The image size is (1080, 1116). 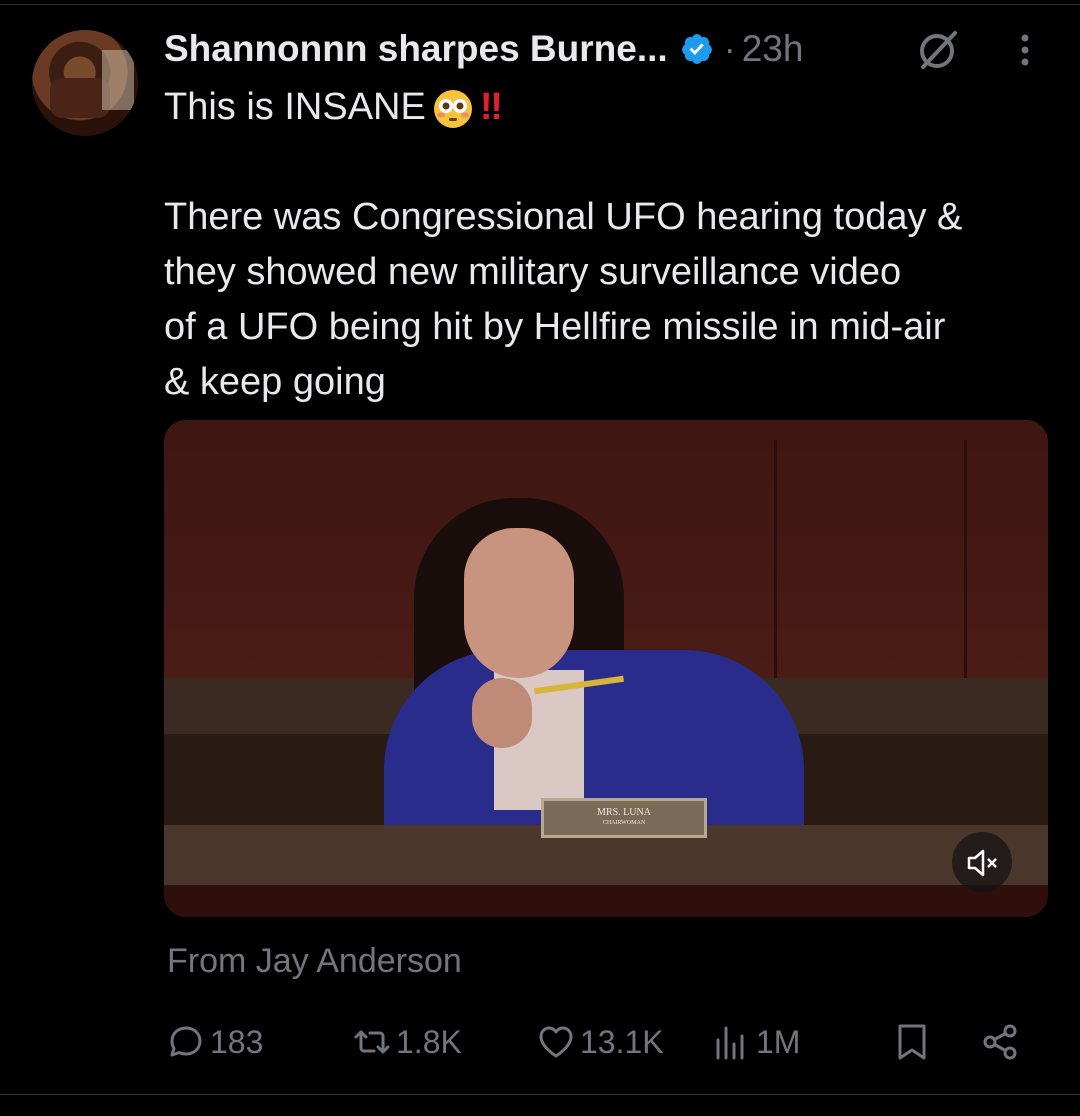 What do you see at coordinates (773, 49) in the screenshot?
I see `timestamp: 23h` at bounding box center [773, 49].